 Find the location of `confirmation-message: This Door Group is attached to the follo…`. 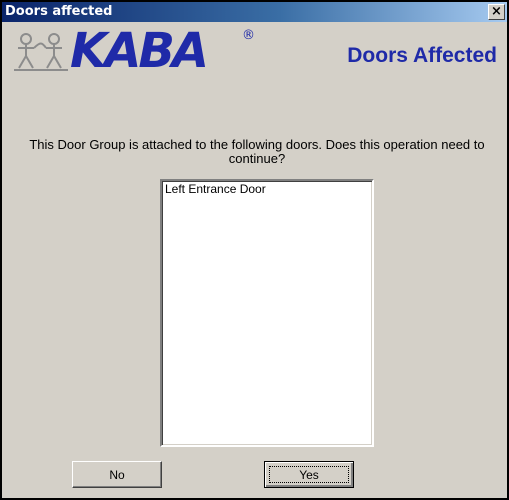

confirmation-message: This Door Group is attached to the follo… is located at coordinates (257, 151).